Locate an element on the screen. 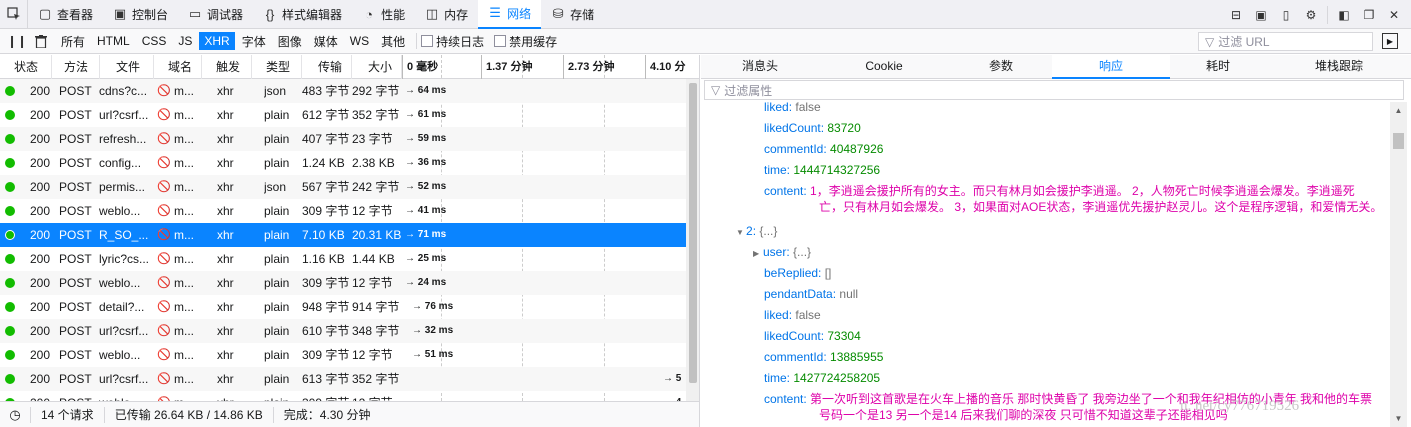  tab-inspector: ▢ 查看器 is located at coordinates (65, 14).